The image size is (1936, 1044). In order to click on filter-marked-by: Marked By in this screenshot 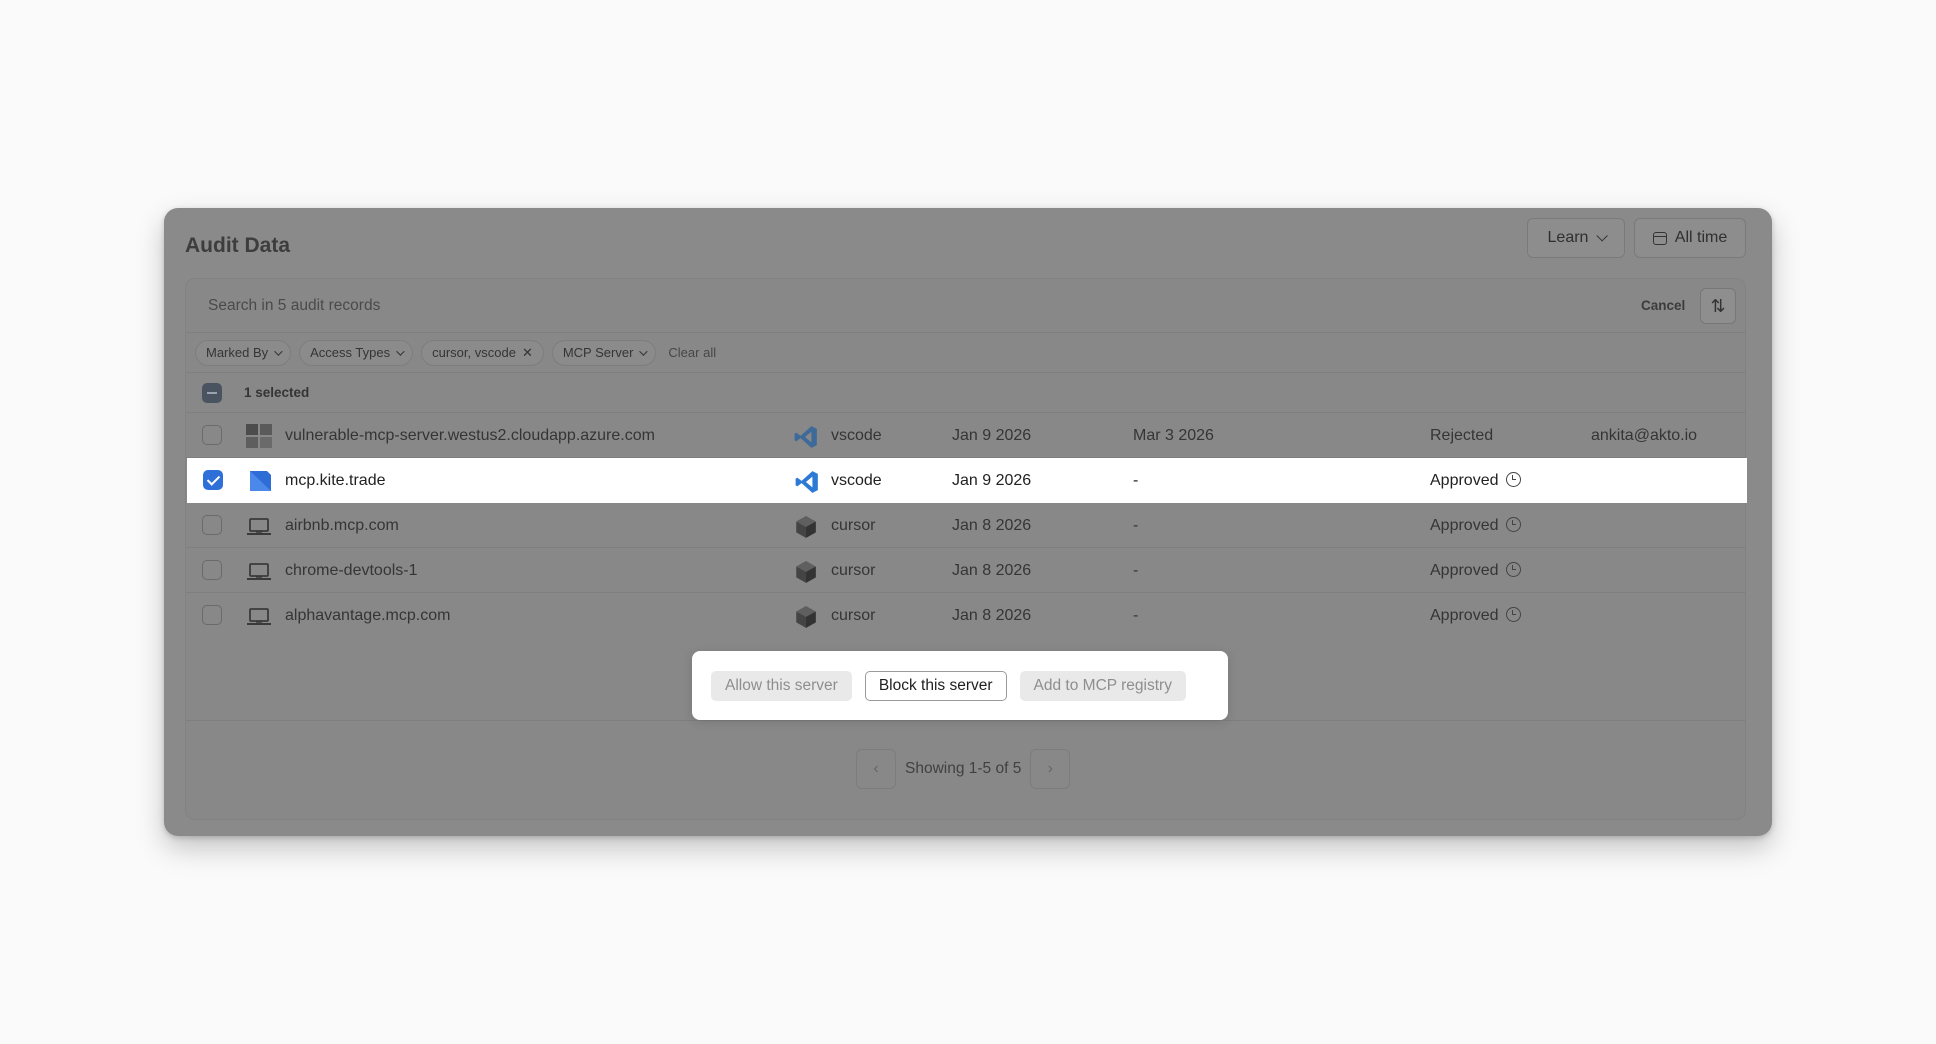, I will do `click(243, 352)`.